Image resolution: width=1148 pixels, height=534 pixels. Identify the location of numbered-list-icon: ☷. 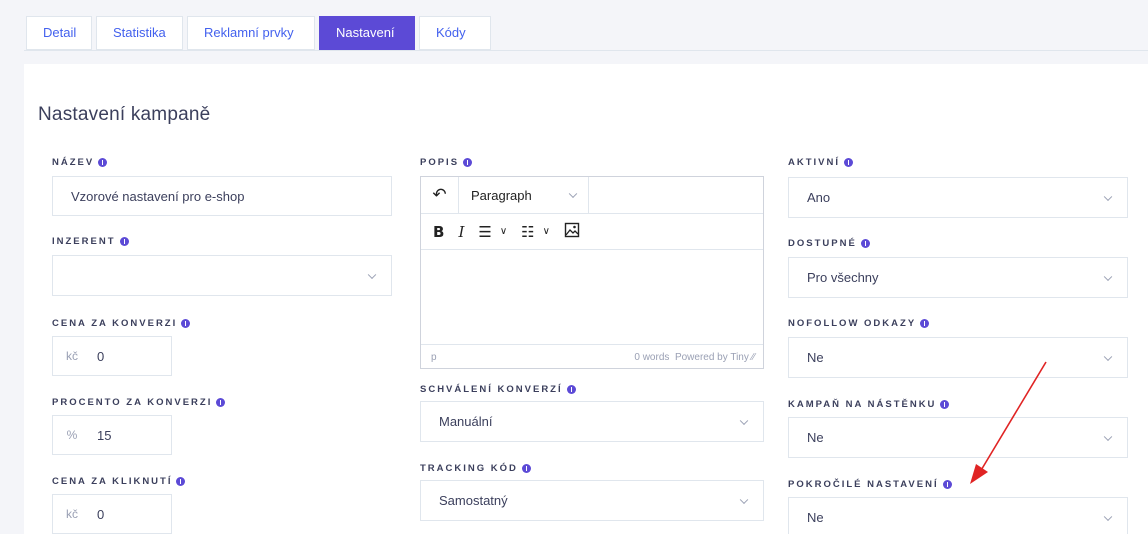
(527, 232).